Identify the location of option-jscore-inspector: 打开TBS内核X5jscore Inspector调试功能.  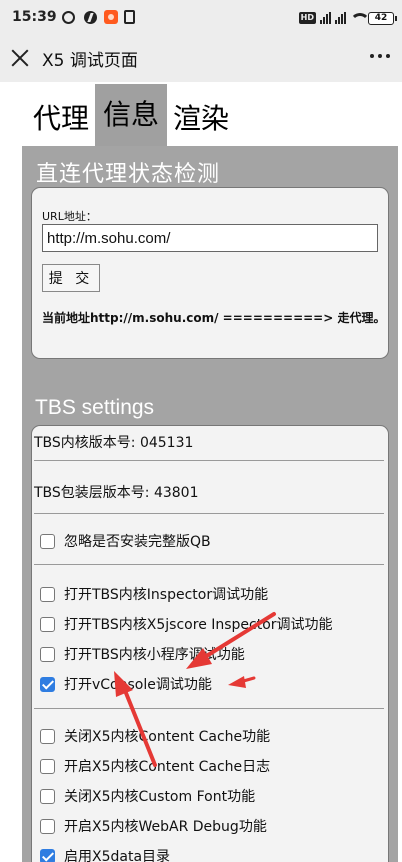
(186, 624).